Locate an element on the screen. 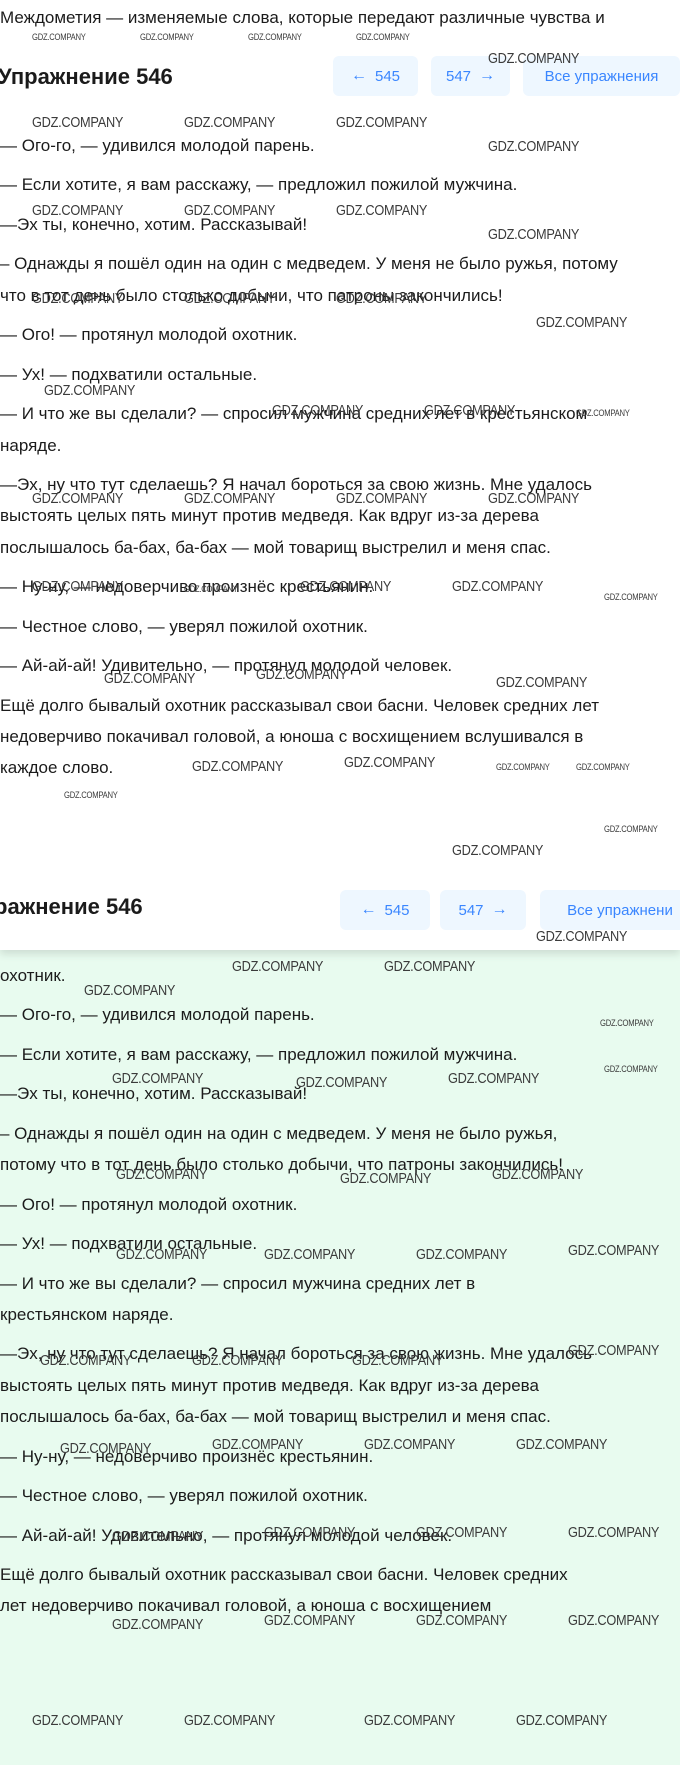 The image size is (680, 1765). all-exercises-button: Все упражнени is located at coordinates (610, 910).